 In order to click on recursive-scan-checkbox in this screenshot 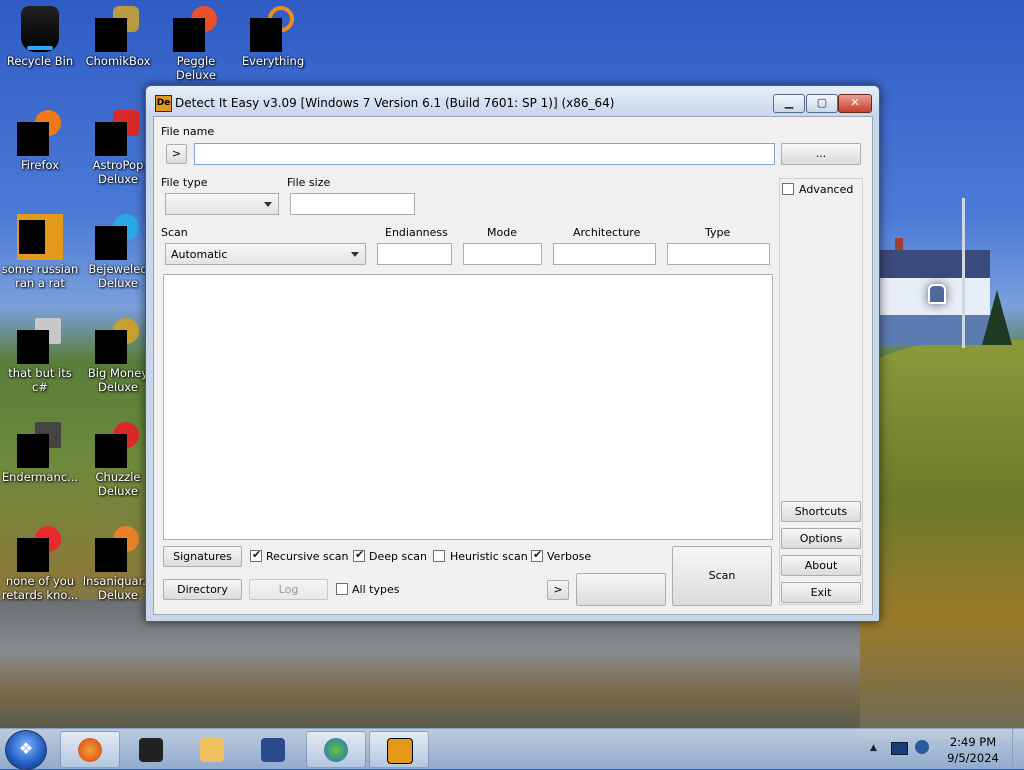, I will do `click(256, 555)`.